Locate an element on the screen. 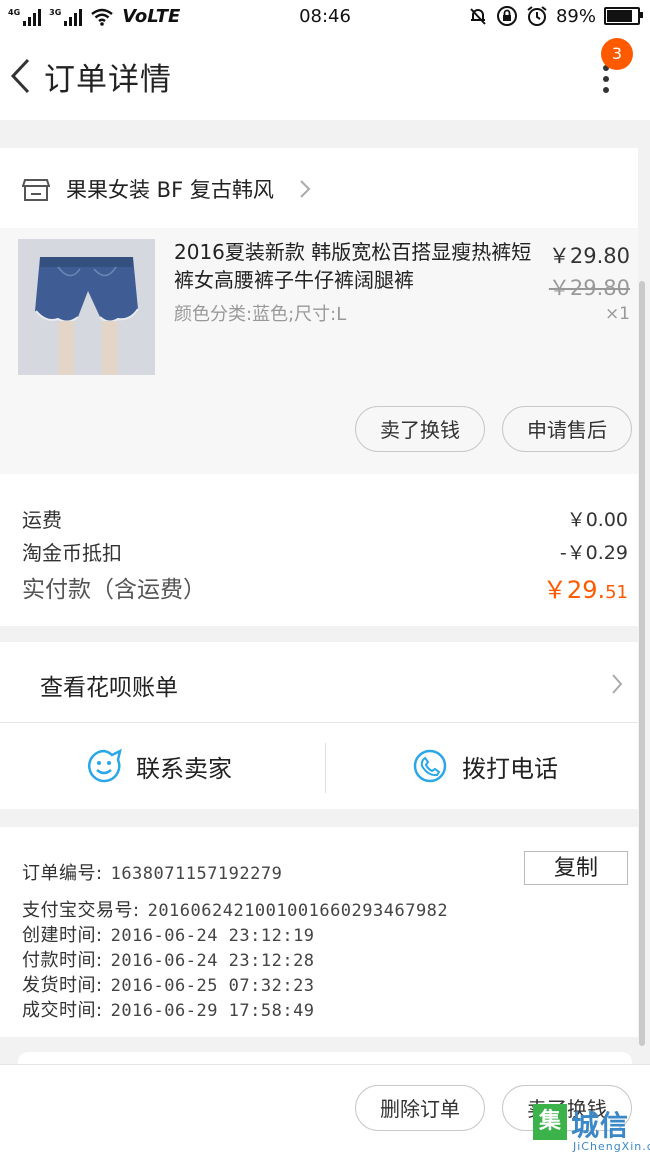 This screenshot has width=650, height=1156. call-phone-button: 拨打电话 is located at coordinates (485, 766).